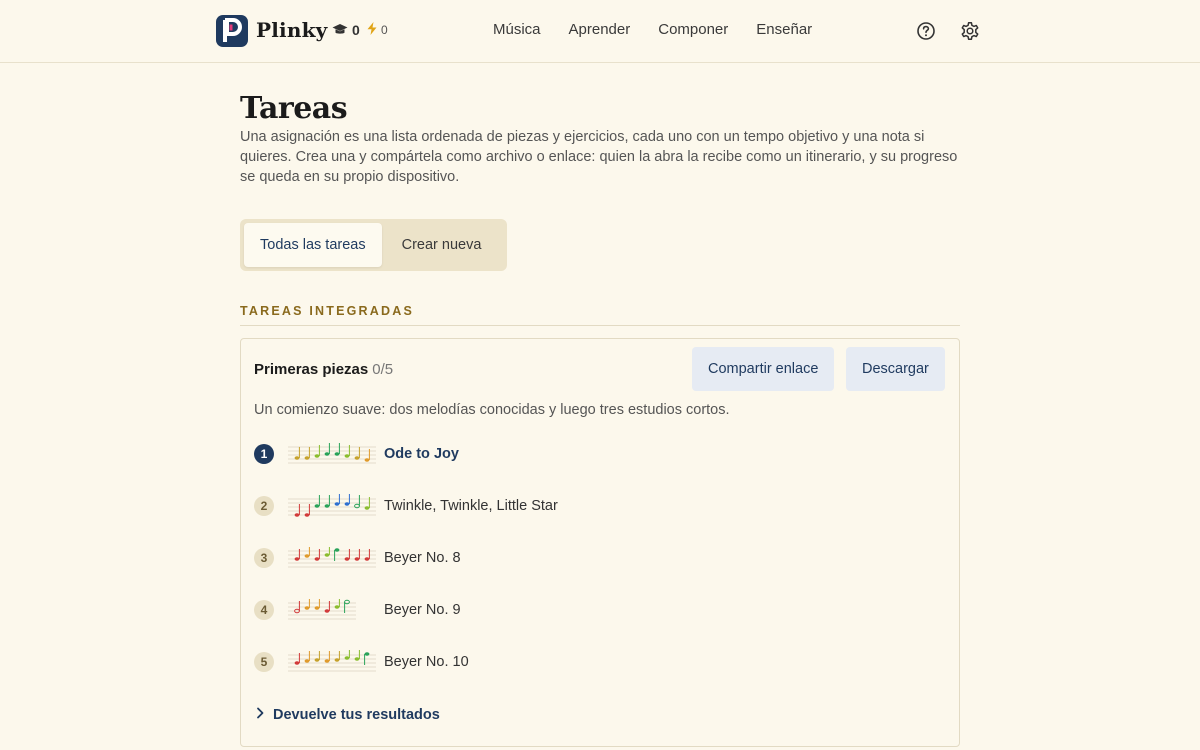 The width and height of the screenshot is (1200, 750). What do you see at coordinates (384, 29) in the screenshot?
I see `streak-count: 0` at bounding box center [384, 29].